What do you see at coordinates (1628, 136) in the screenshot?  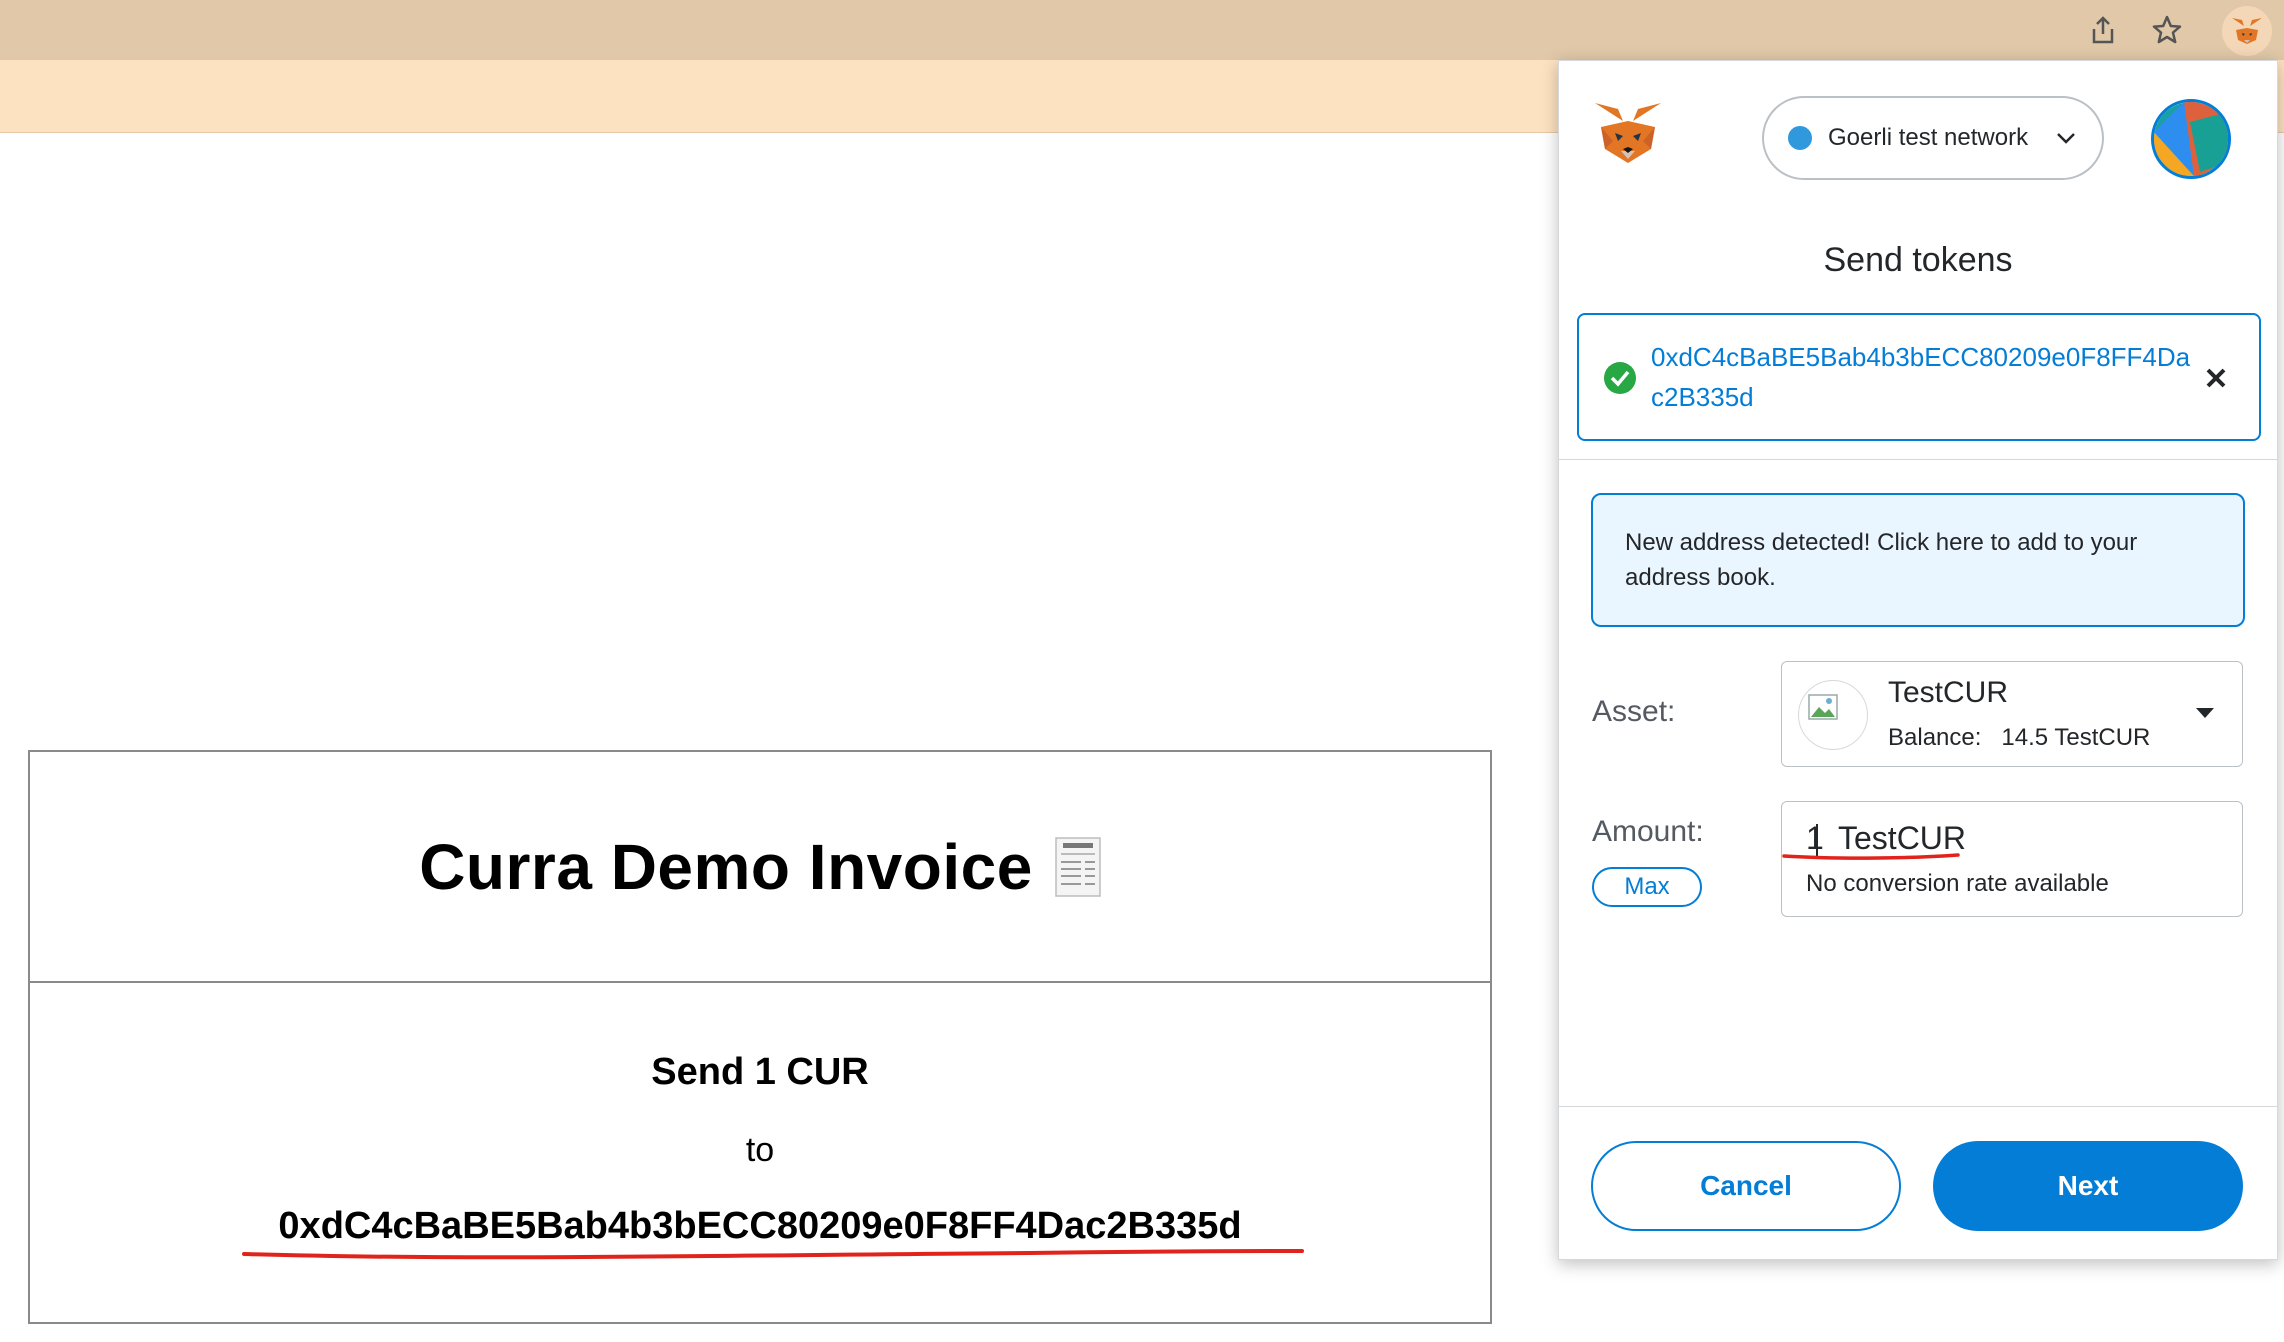 I see `metamask-fox-logo` at bounding box center [1628, 136].